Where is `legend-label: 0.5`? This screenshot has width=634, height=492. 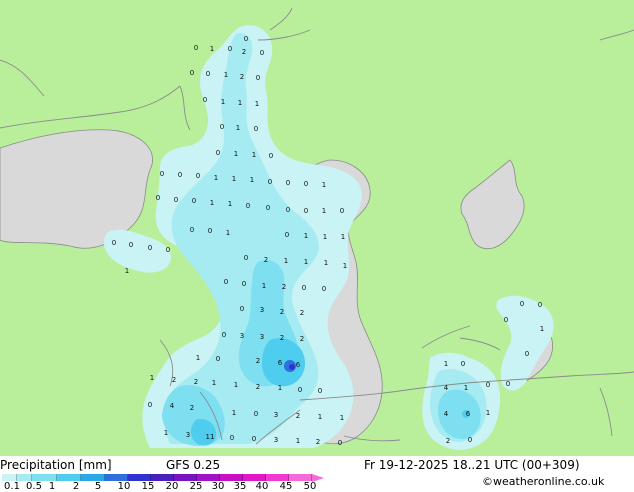 legend-label: 0.5 is located at coordinates (34, 486).